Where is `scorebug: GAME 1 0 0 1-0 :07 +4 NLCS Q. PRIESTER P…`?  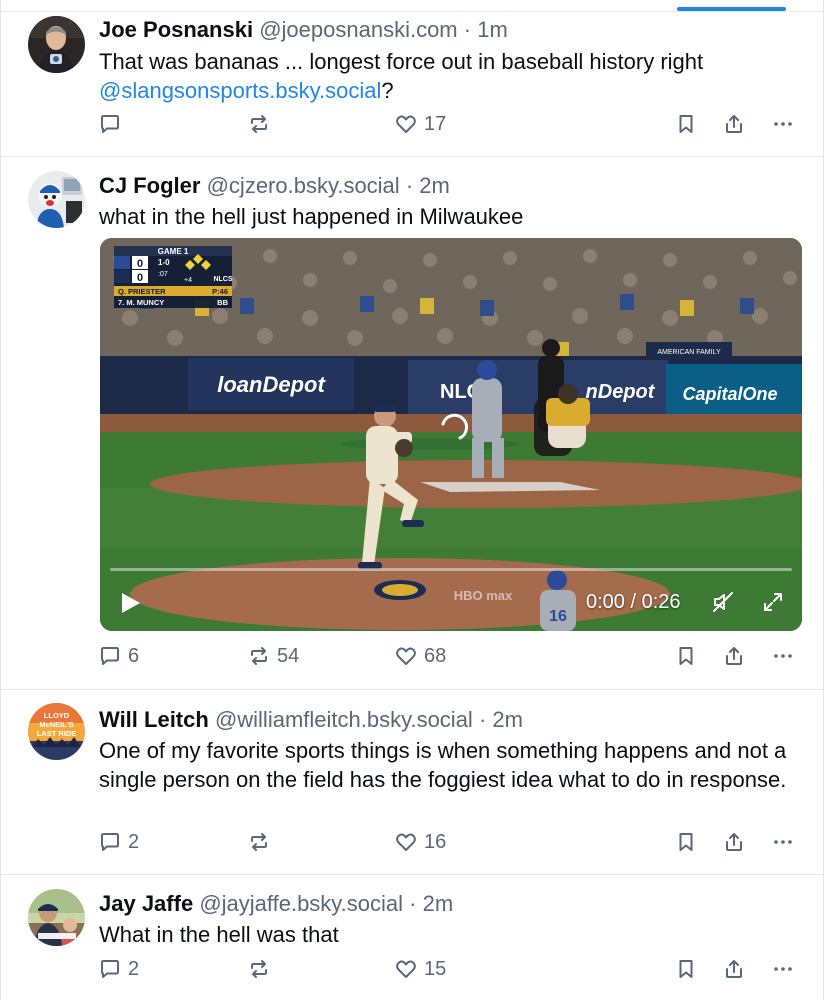 scorebug: GAME 1 0 0 1-0 :07 +4 NLCS Q. PRIESTER P… is located at coordinates (173, 277).